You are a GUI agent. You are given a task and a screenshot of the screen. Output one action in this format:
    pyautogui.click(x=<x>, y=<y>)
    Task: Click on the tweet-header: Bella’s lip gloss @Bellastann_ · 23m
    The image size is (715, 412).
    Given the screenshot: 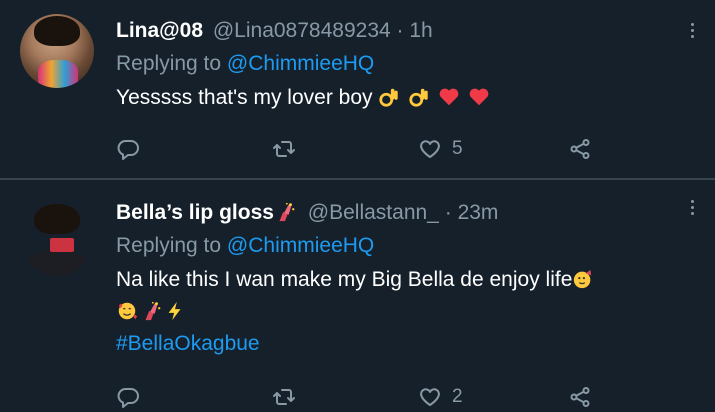 What is the action you would take?
    pyautogui.click(x=395, y=213)
    